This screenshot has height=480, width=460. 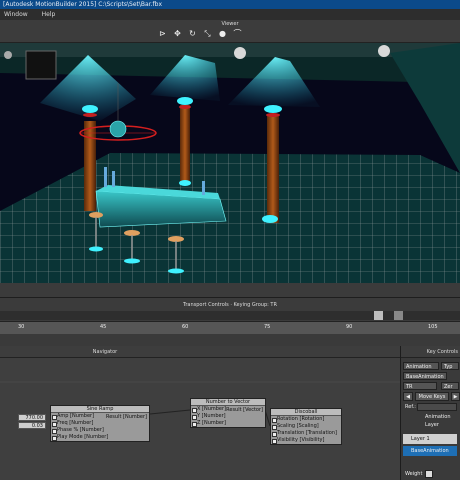 I want to click on keying-mode-dropdown: TR, so click(x=420, y=386).